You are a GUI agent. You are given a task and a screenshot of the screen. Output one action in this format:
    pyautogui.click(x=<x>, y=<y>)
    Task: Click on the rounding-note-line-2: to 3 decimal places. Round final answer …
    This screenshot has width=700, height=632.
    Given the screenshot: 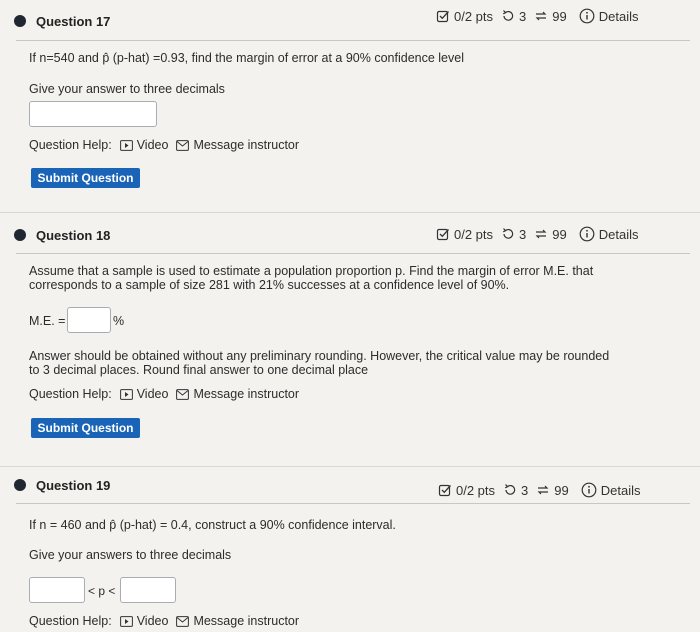 What is the action you would take?
    pyautogui.click(x=199, y=370)
    